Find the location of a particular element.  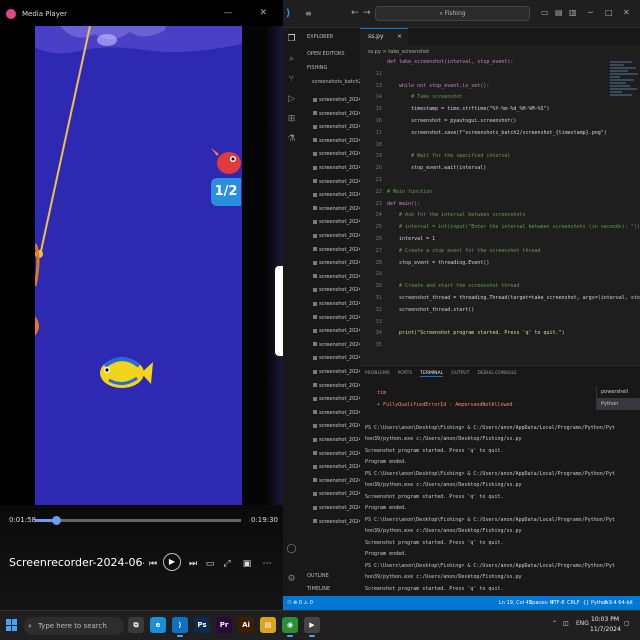

timeline-section: TIMELINE is located at coordinates (318, 589).